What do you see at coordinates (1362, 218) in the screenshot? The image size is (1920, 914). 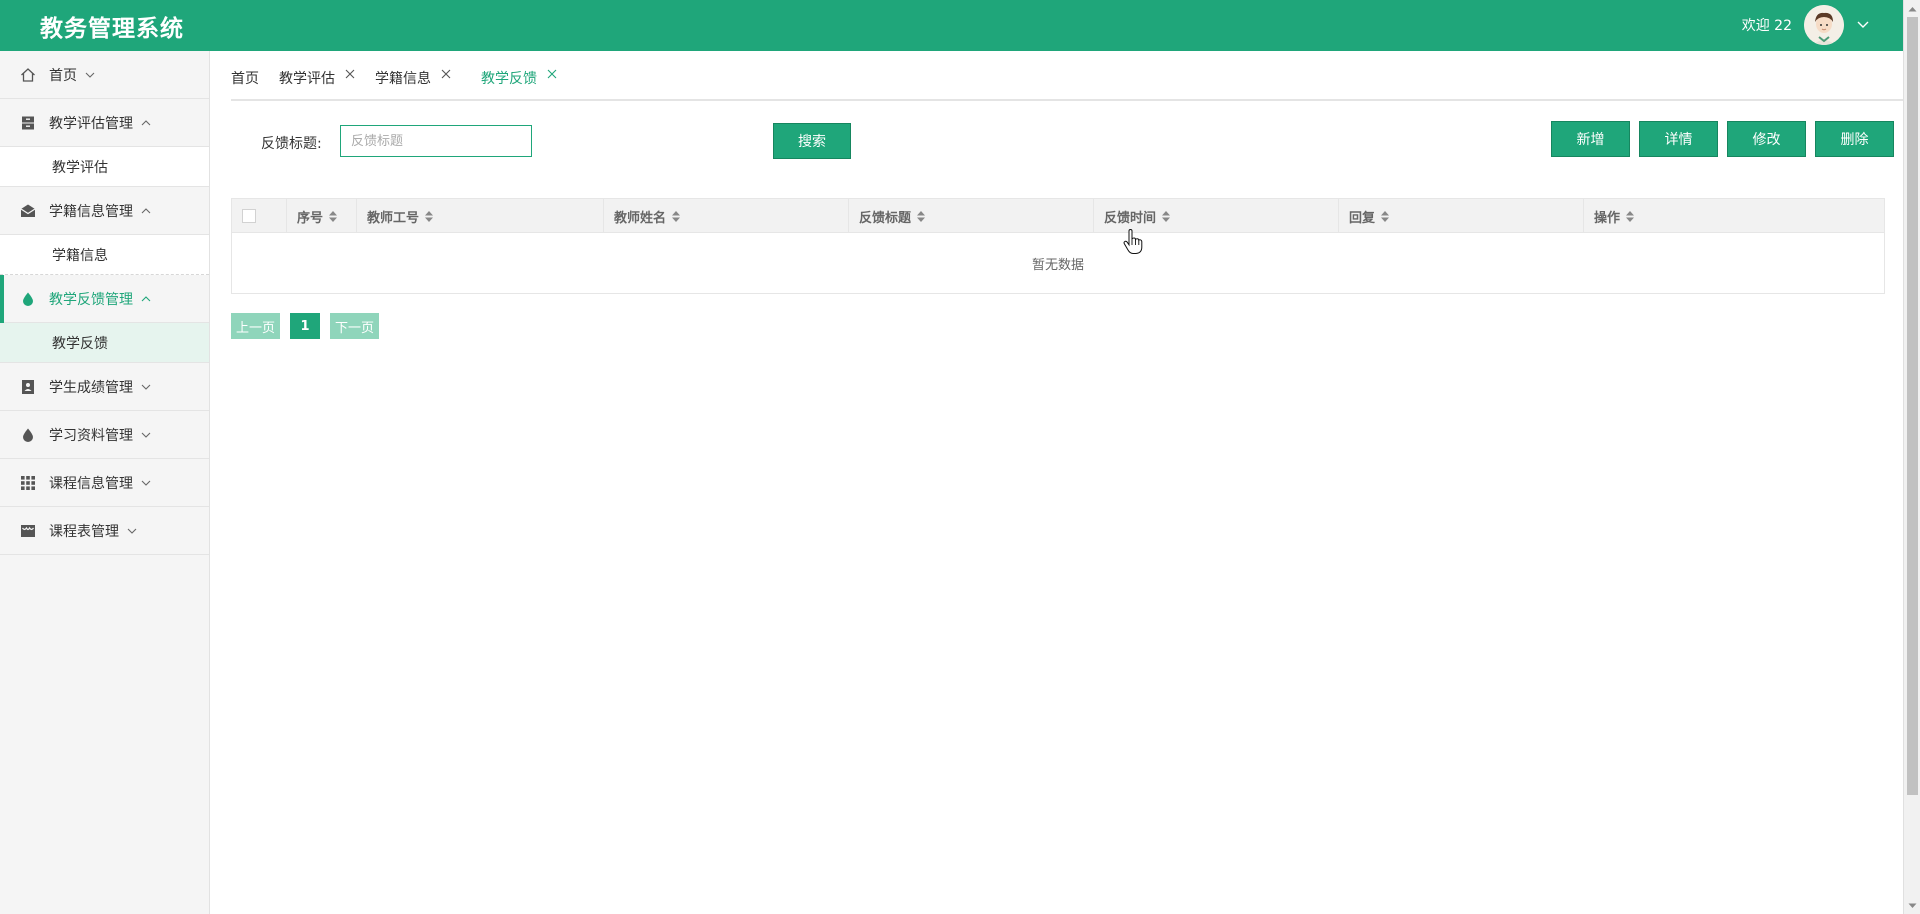 I see `column-header-label: 回复` at bounding box center [1362, 218].